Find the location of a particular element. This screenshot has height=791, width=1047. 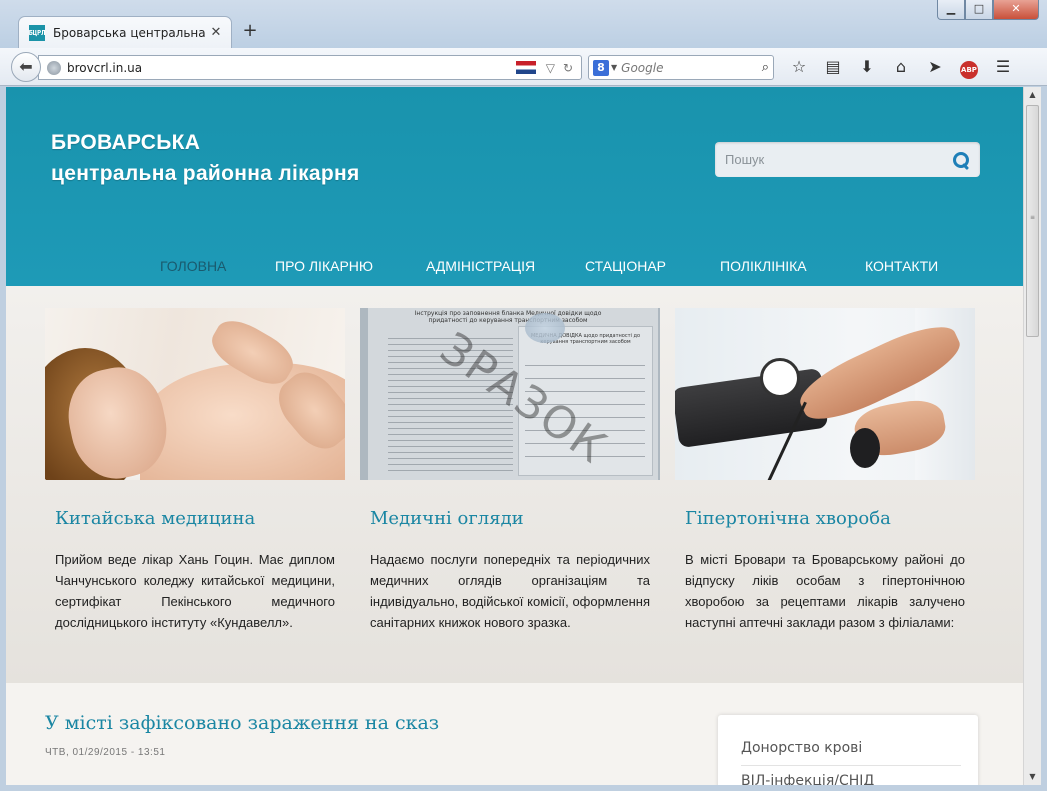

scrollbar-thumb: ≡ is located at coordinates (1032, 221).